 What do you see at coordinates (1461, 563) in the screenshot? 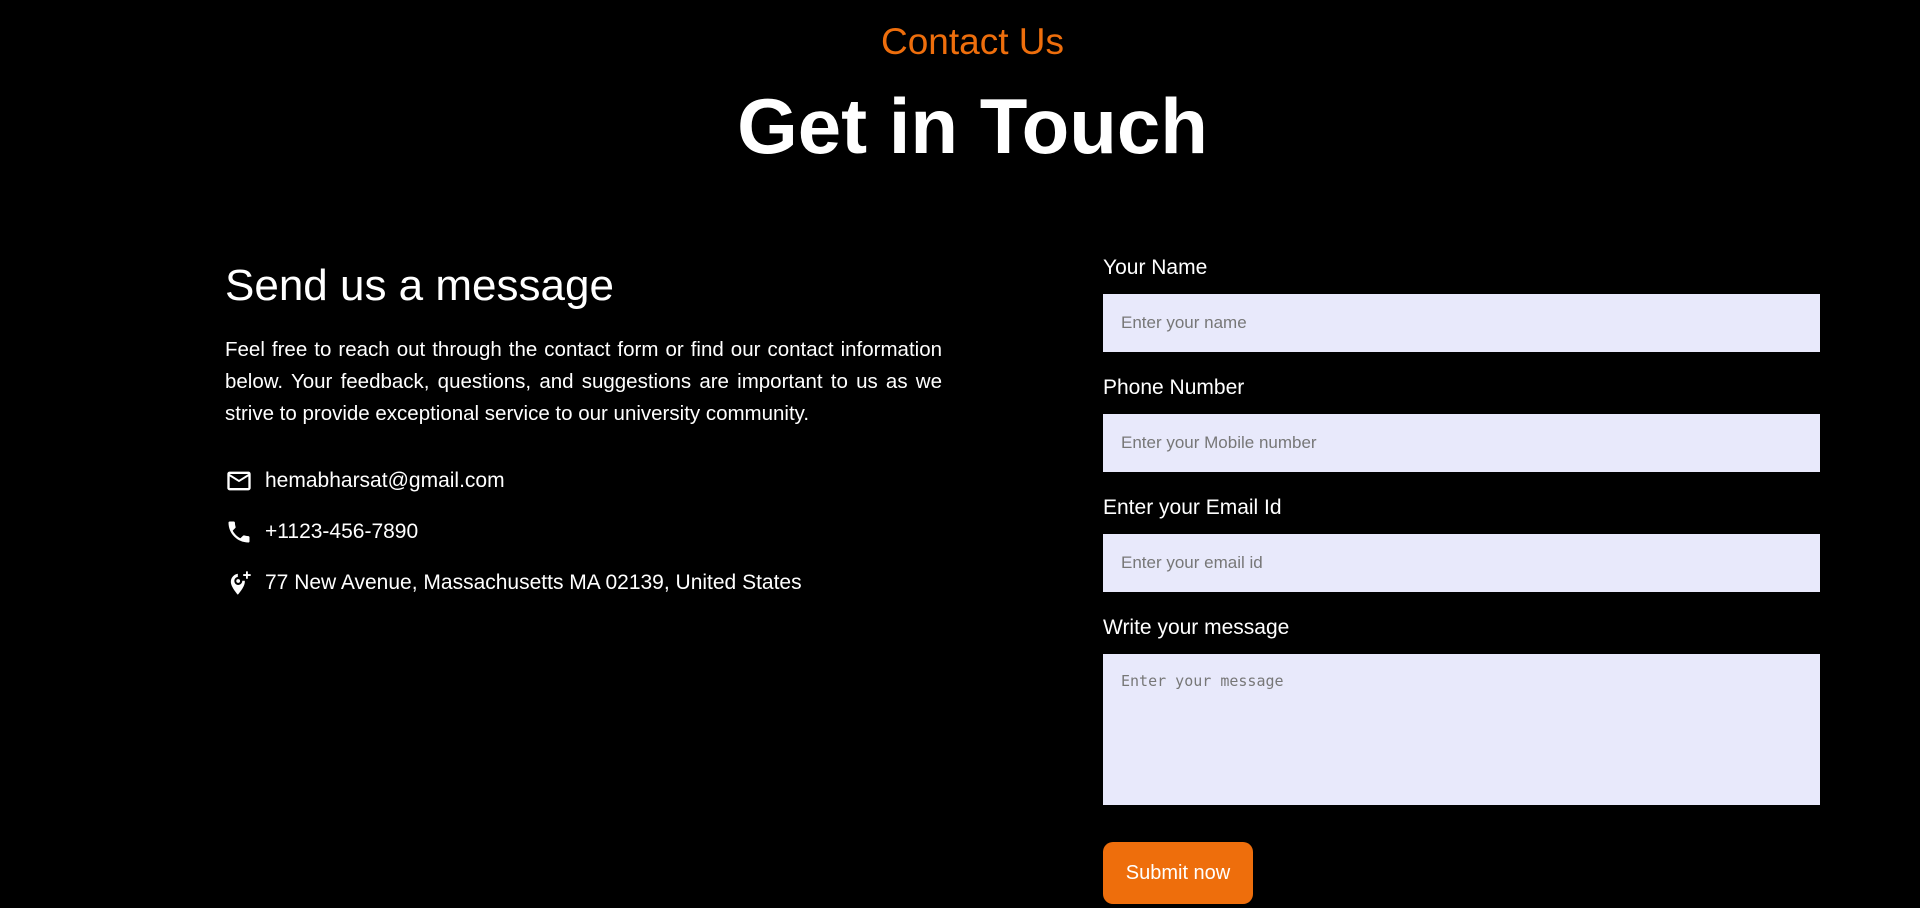
I see `email-field` at bounding box center [1461, 563].